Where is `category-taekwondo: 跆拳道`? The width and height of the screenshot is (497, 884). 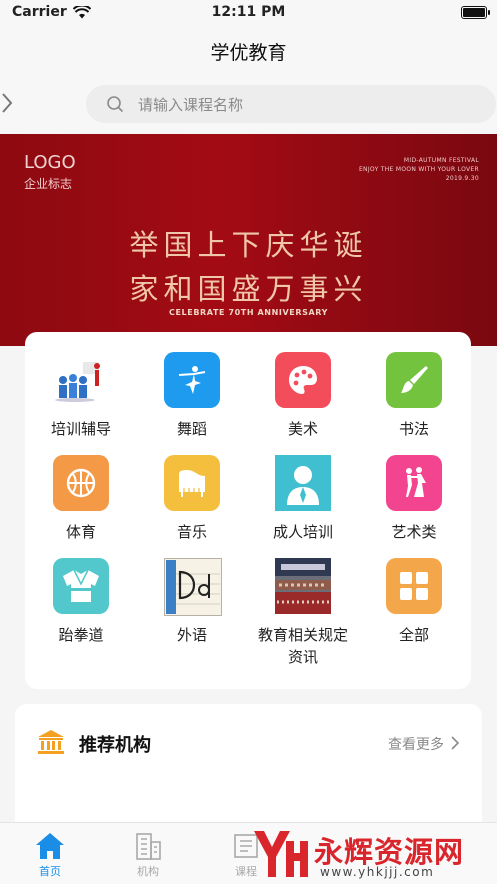 category-taekwondo: 跆拳道 is located at coordinates (81, 591).